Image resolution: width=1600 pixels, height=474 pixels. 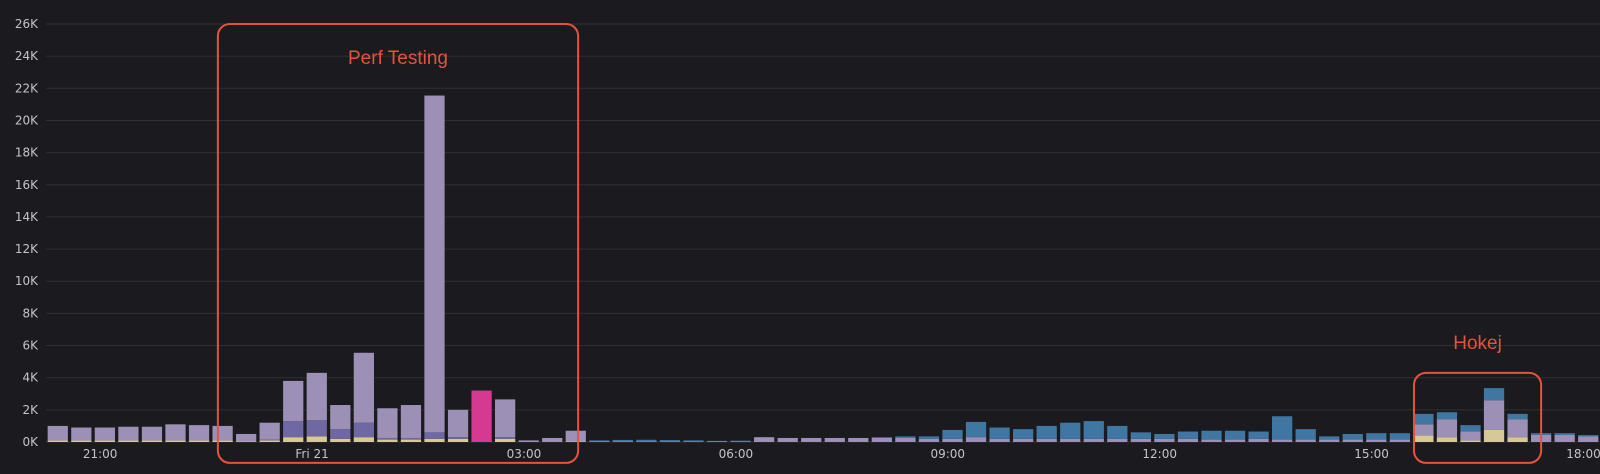 What do you see at coordinates (27, 56) in the screenshot?
I see `y-tick-label: 24K` at bounding box center [27, 56].